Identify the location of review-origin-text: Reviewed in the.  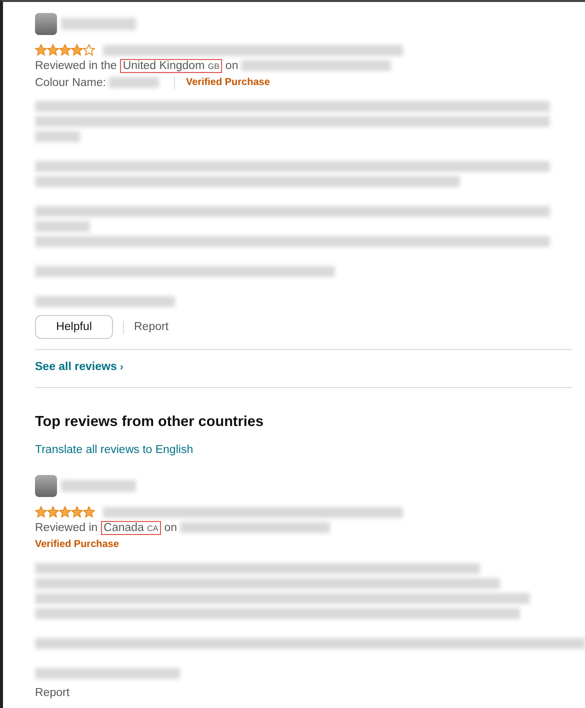
(76, 66).